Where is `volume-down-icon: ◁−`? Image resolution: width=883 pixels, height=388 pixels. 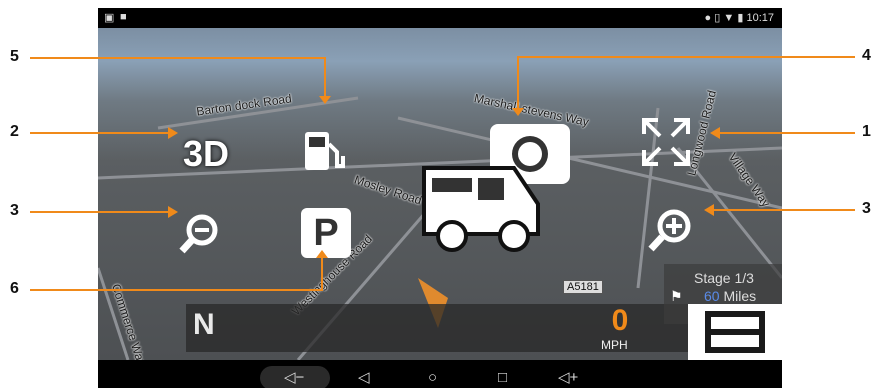 volume-down-icon: ◁− is located at coordinates (294, 377).